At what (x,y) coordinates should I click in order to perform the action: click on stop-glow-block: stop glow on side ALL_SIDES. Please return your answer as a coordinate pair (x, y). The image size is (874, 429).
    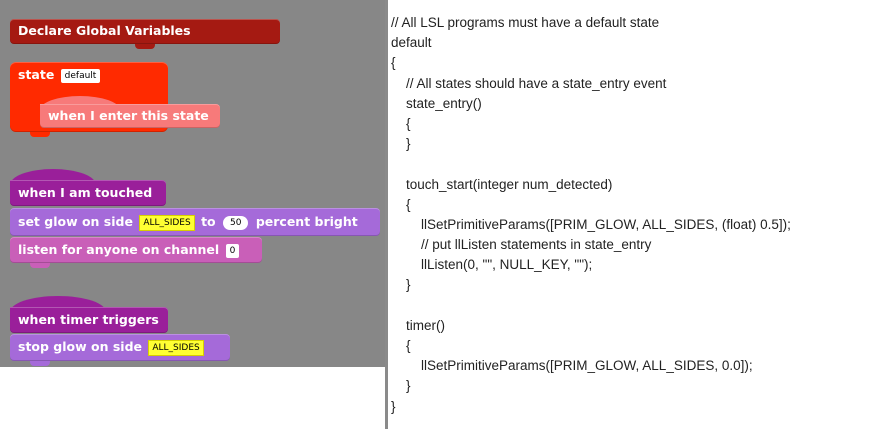
    Looking at the image, I should click on (120, 347).